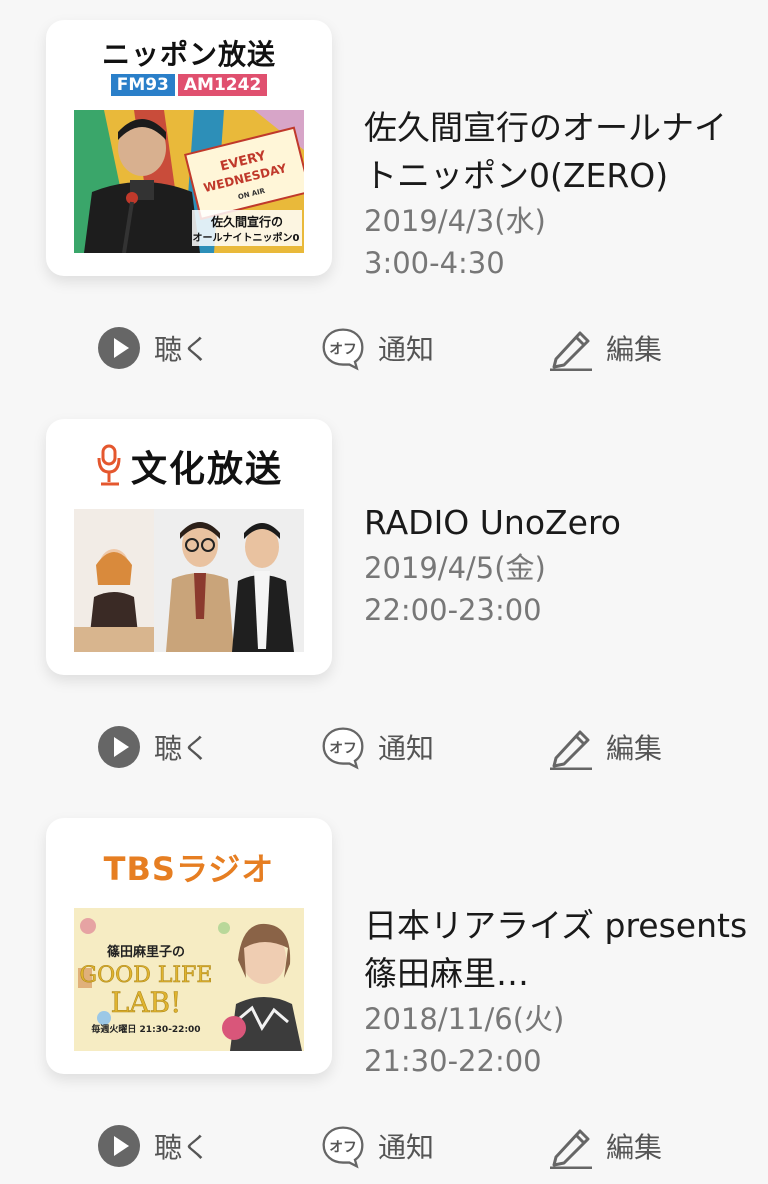 This screenshot has height=1184, width=768. What do you see at coordinates (434, 263) in the screenshot?
I see `program-time: 3:00-4:30` at bounding box center [434, 263].